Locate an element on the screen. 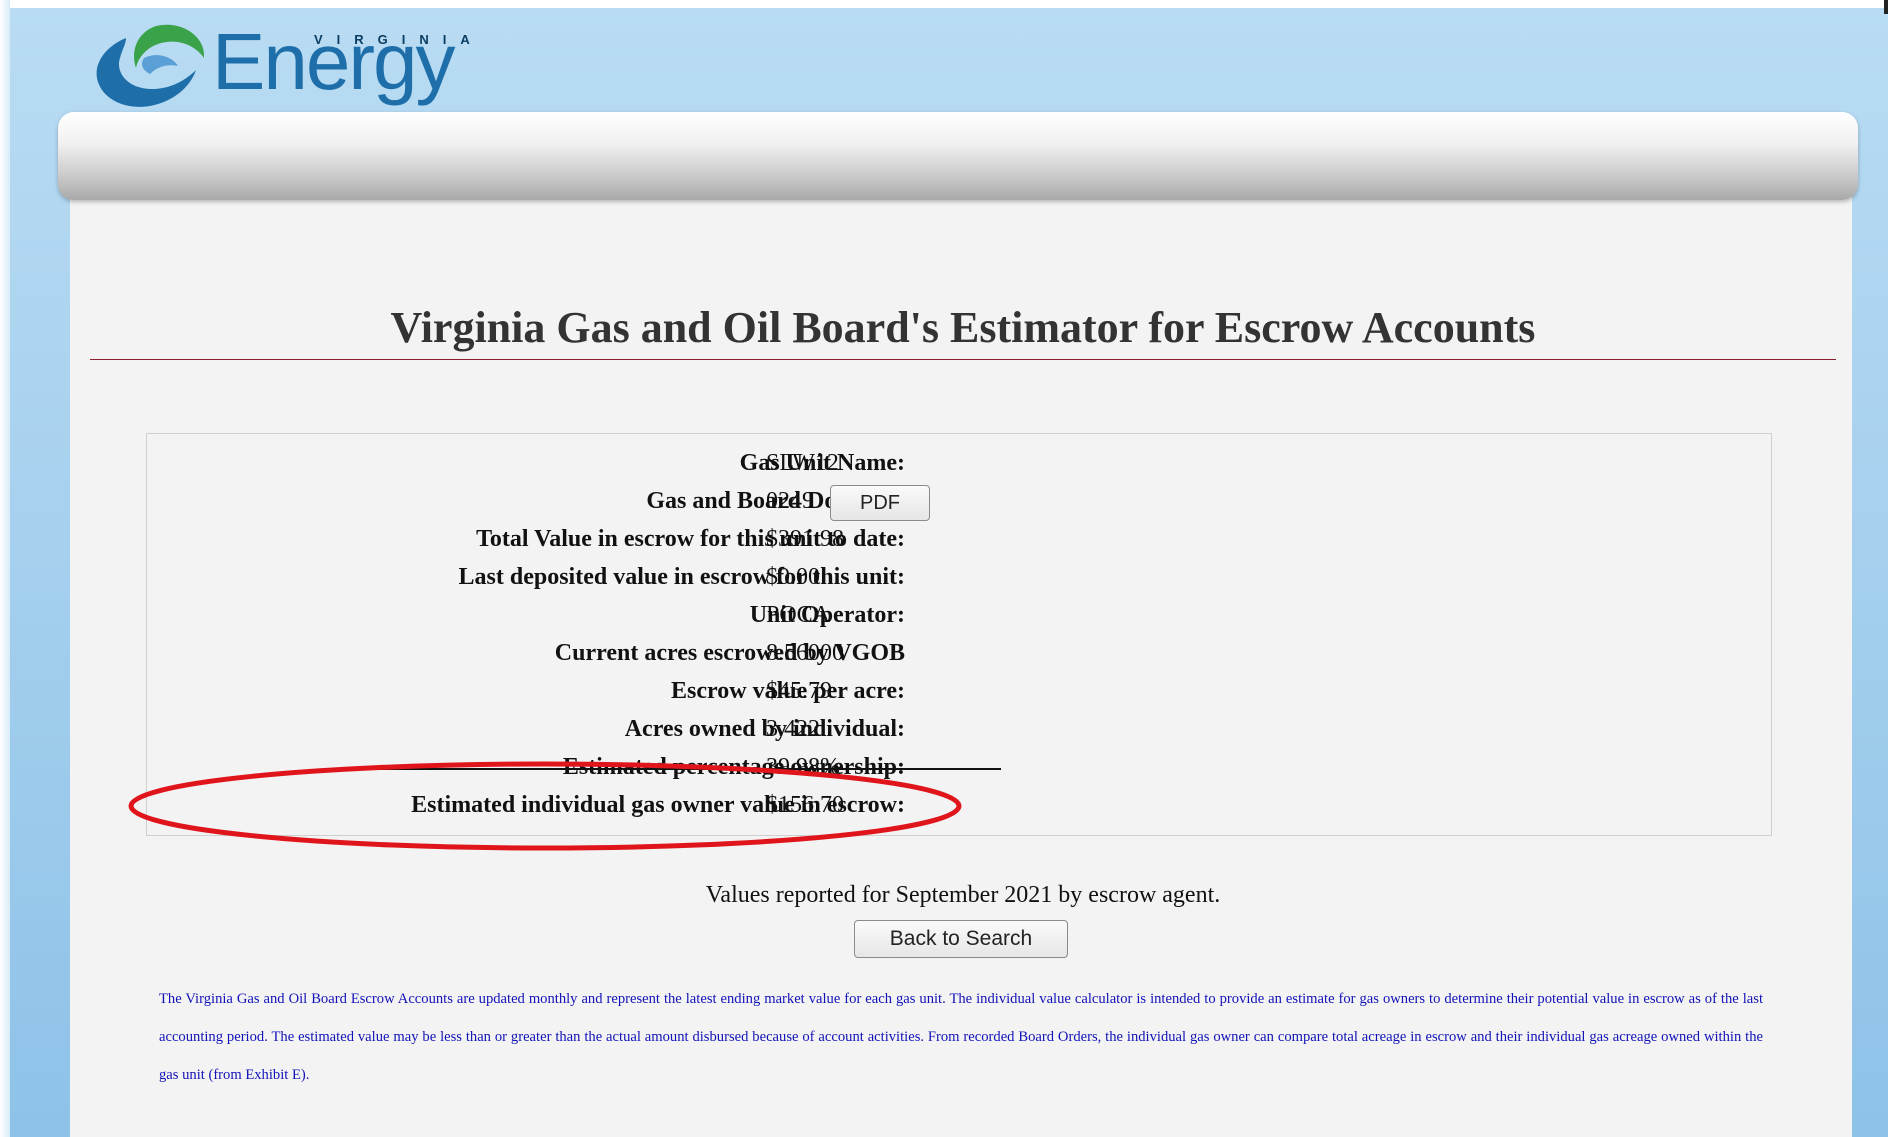  detail-row-percentage-ownership: Estimated percentage ownership: 39.98% is located at coordinates (960, 767).